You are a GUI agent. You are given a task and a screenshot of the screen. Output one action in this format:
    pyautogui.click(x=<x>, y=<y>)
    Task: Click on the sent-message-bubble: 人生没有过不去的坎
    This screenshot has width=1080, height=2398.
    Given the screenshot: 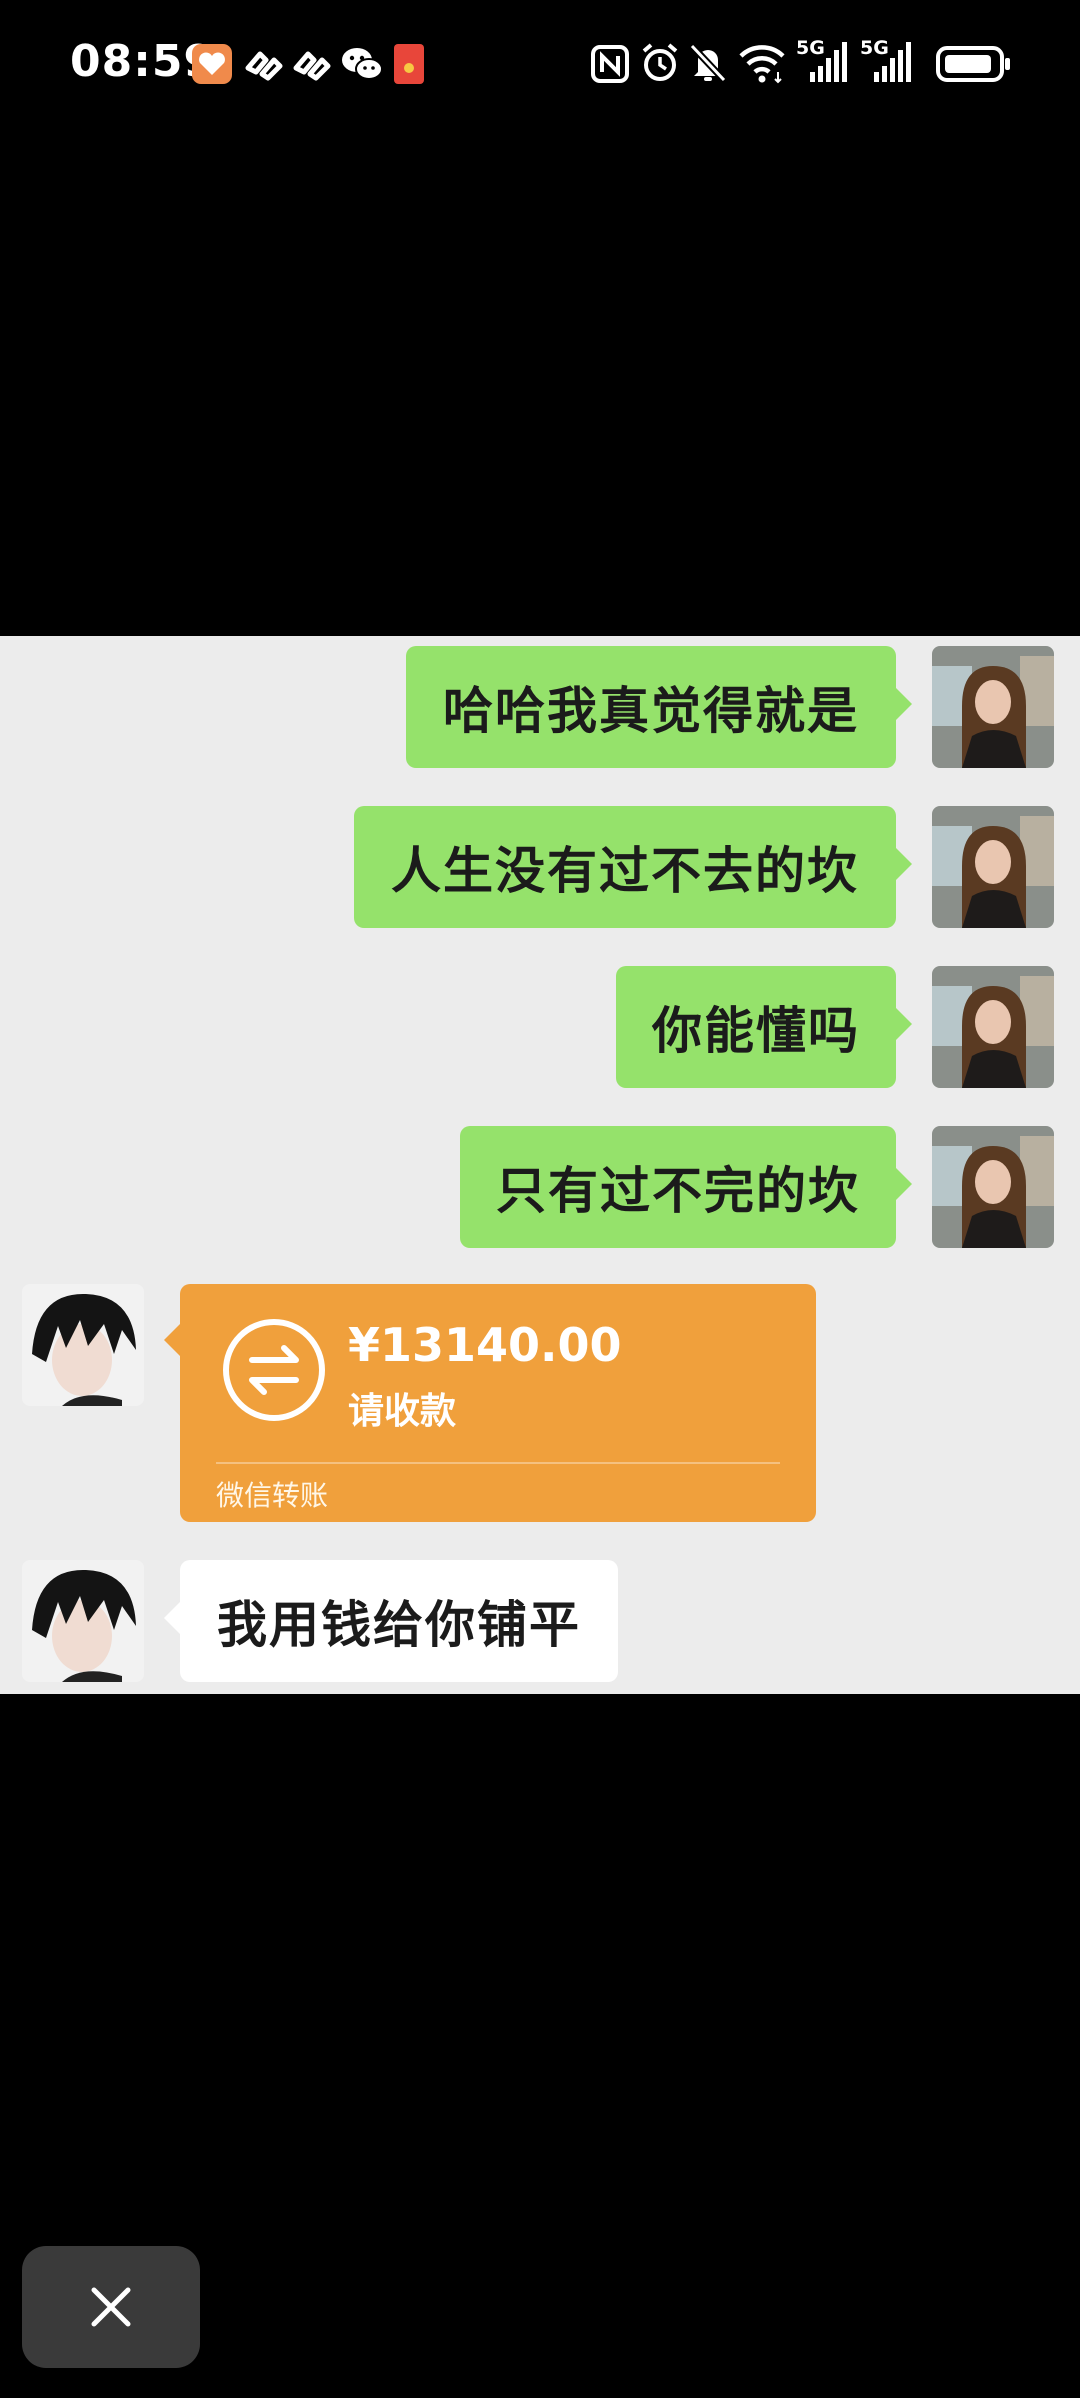 What is the action you would take?
    pyautogui.click(x=633, y=867)
    